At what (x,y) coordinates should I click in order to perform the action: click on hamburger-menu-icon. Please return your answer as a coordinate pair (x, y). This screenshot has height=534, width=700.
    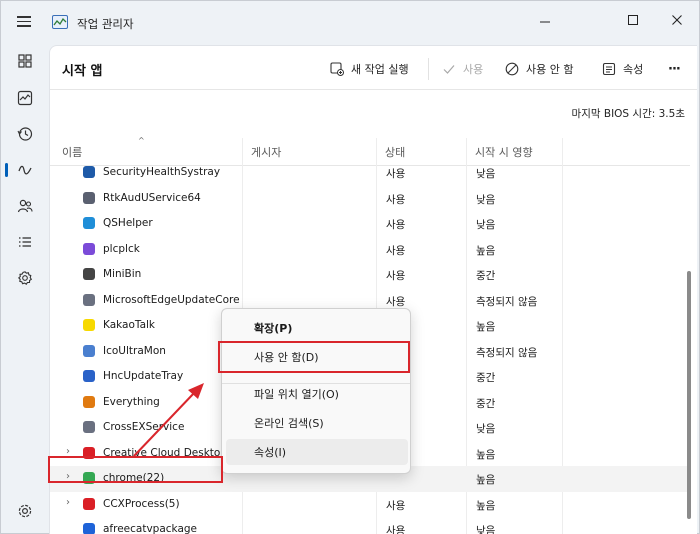
    Looking at the image, I should click on (24, 24).